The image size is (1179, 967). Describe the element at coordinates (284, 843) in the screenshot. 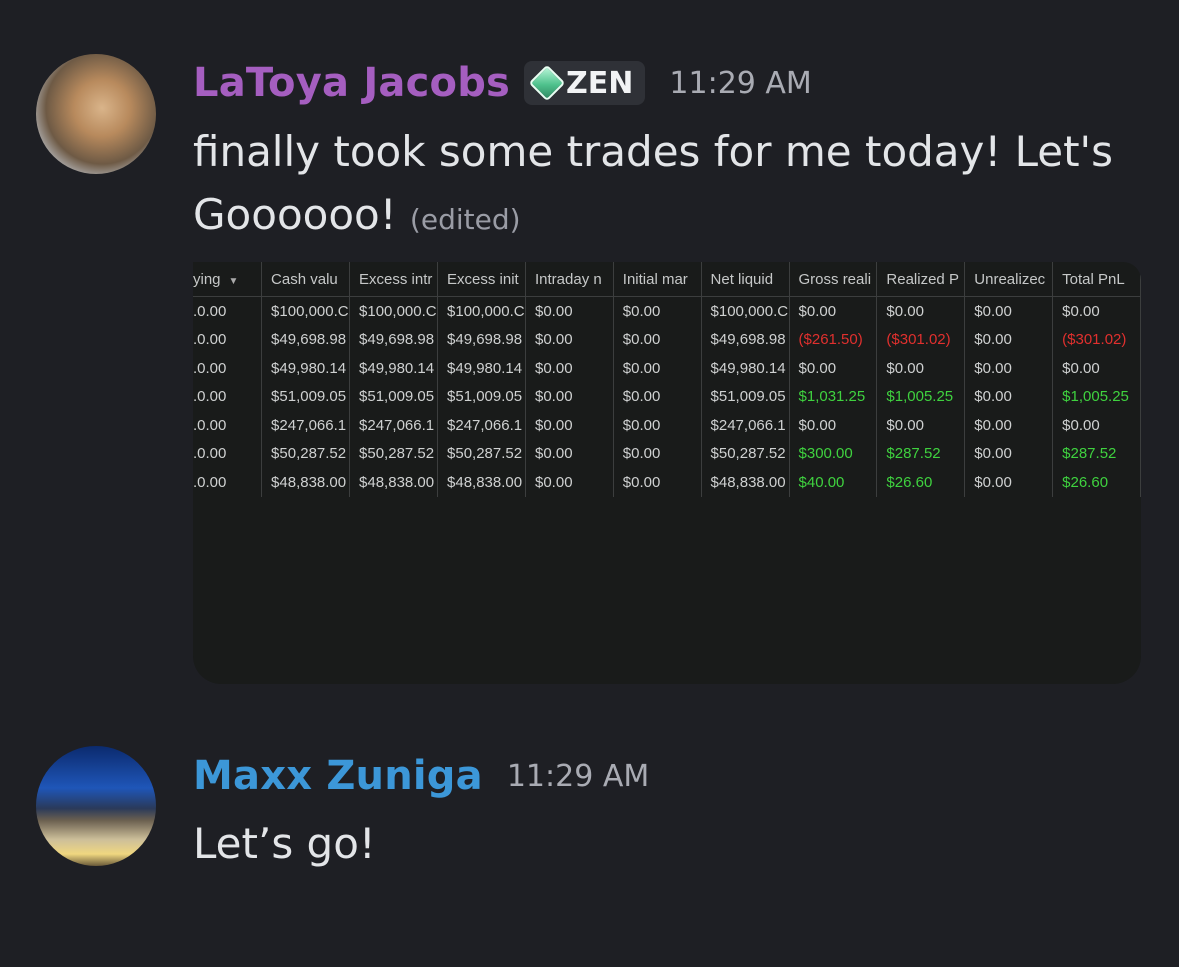

I see `message-text: Let’s go!` at that location.